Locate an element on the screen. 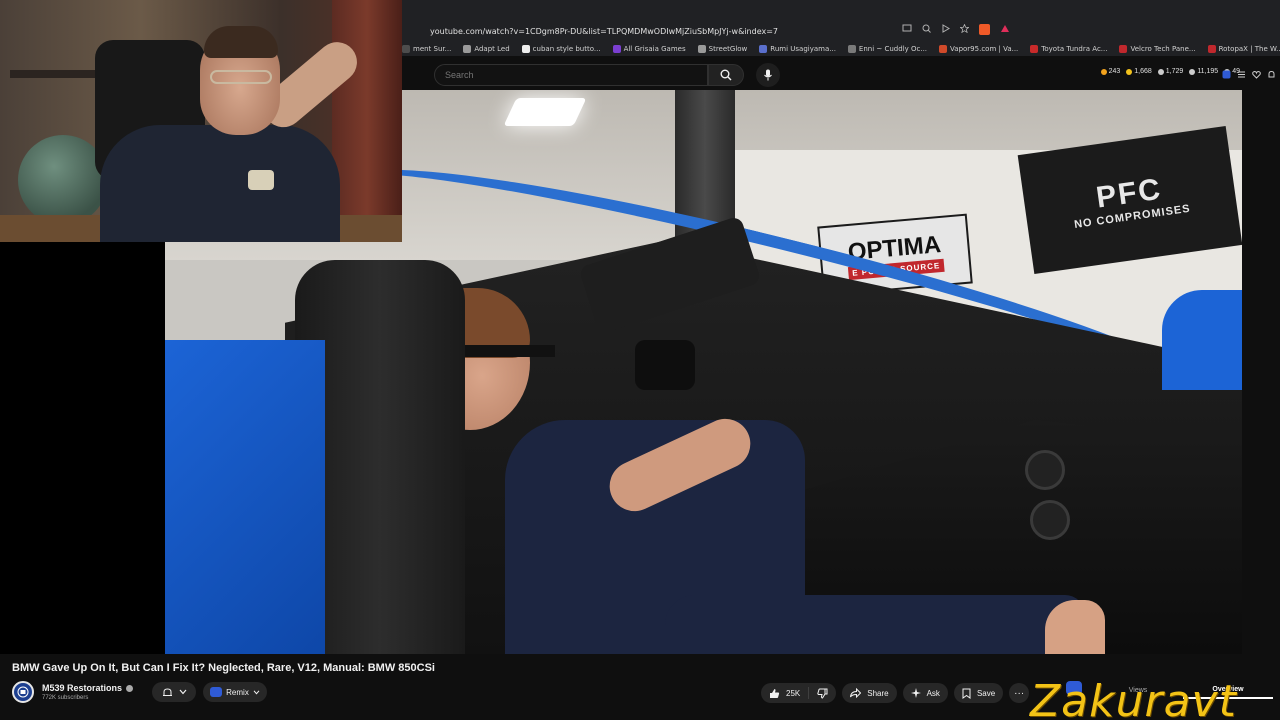 This screenshot has height=720, width=1280. webcam-overlay is located at coordinates (201, 121).